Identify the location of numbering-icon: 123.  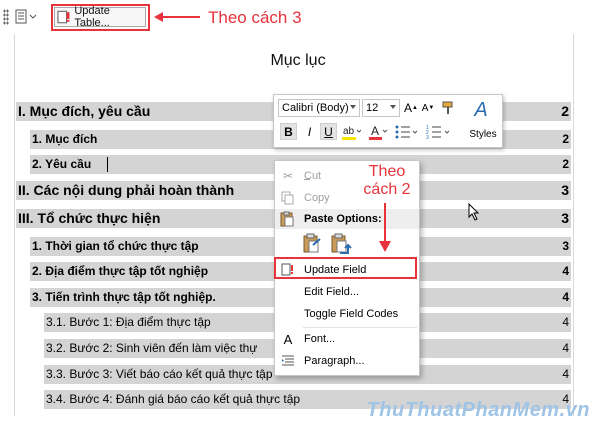
(440, 131).